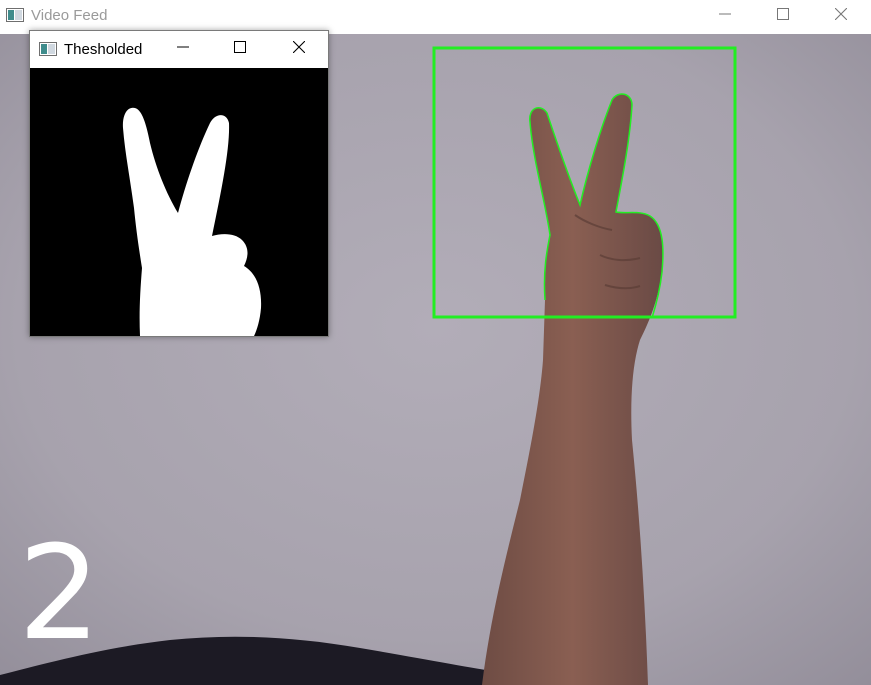 The width and height of the screenshot is (871, 685). I want to click on thresholded-window-title: Thesholded, so click(103, 49).